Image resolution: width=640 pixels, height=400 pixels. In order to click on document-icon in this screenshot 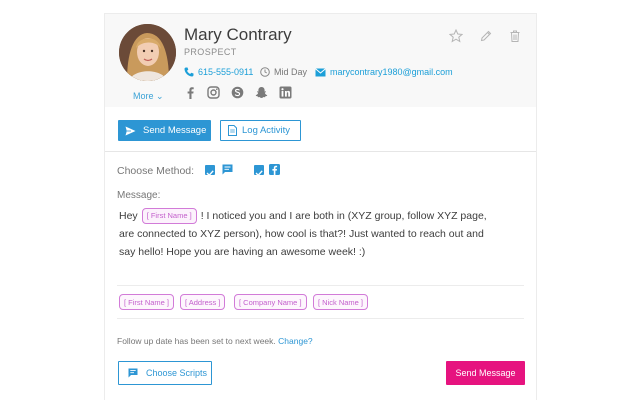, I will do `click(232, 130)`.